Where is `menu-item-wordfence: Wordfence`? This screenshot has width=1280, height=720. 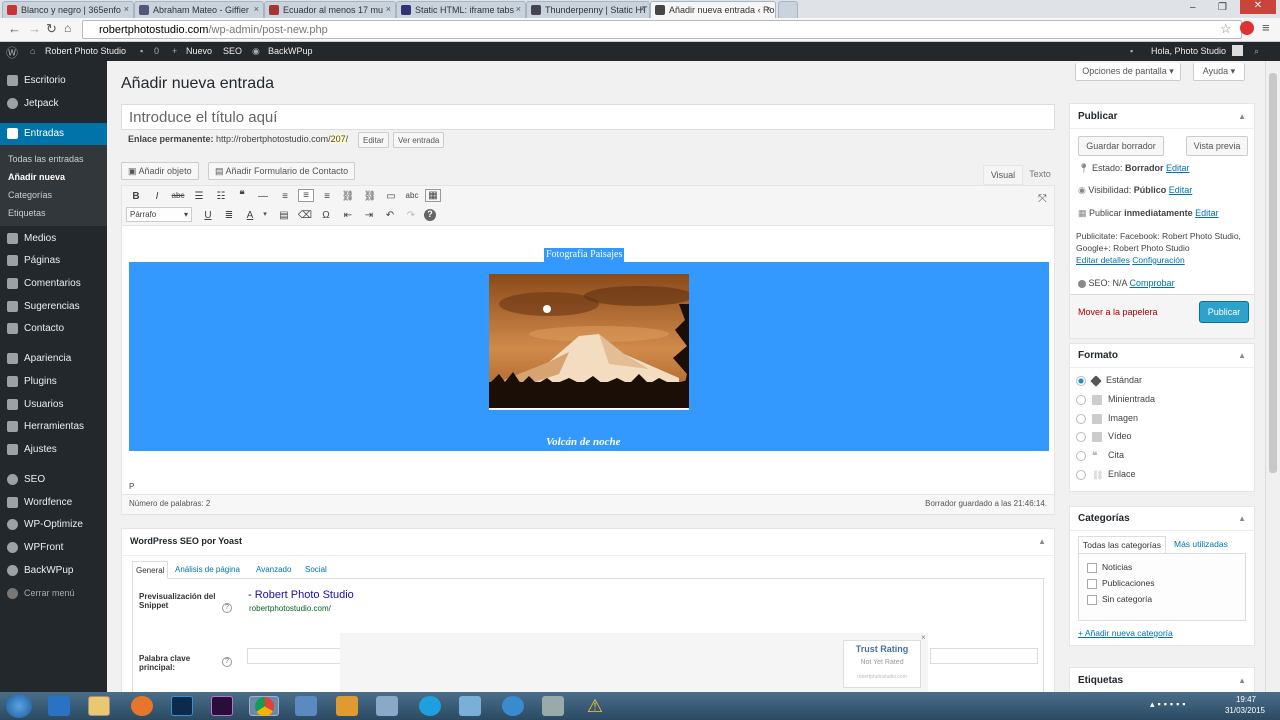
menu-item-wordfence: Wordfence is located at coordinates (53, 503).